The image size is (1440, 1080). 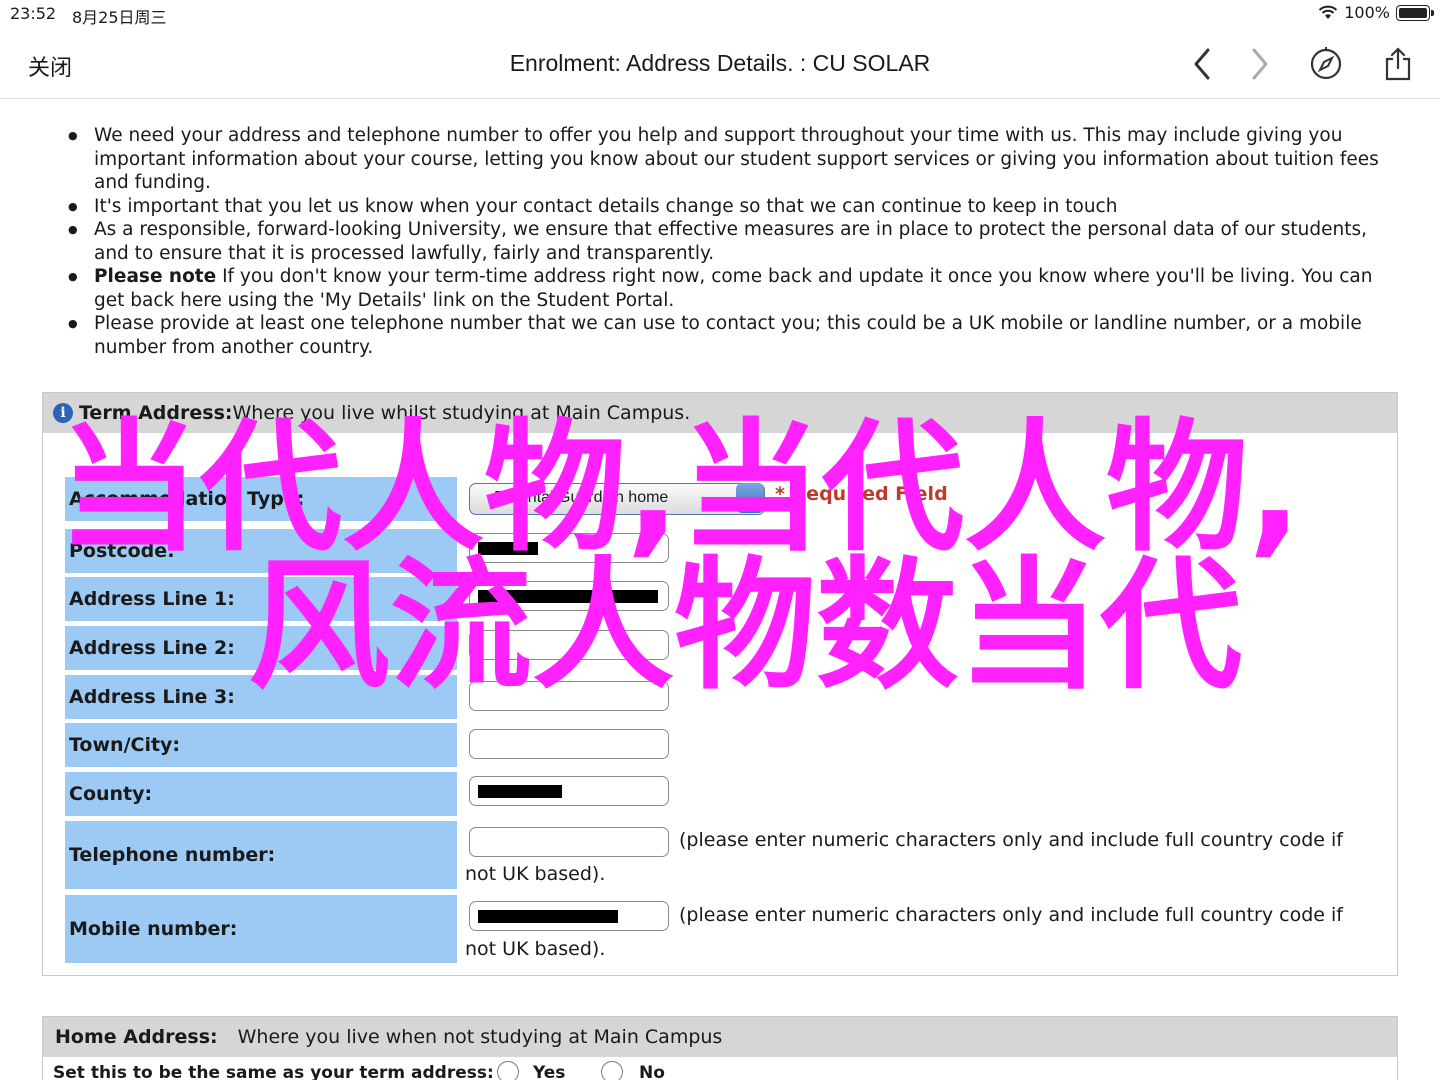 I want to click on watermark-line-1: 当代人物,当代人物,, so click(x=680, y=488).